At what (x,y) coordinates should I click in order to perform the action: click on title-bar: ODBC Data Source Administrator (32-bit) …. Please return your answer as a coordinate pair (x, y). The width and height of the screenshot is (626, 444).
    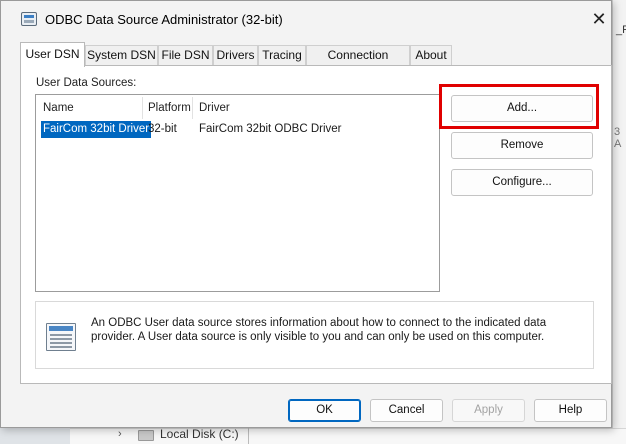
    Looking at the image, I should click on (306, 20).